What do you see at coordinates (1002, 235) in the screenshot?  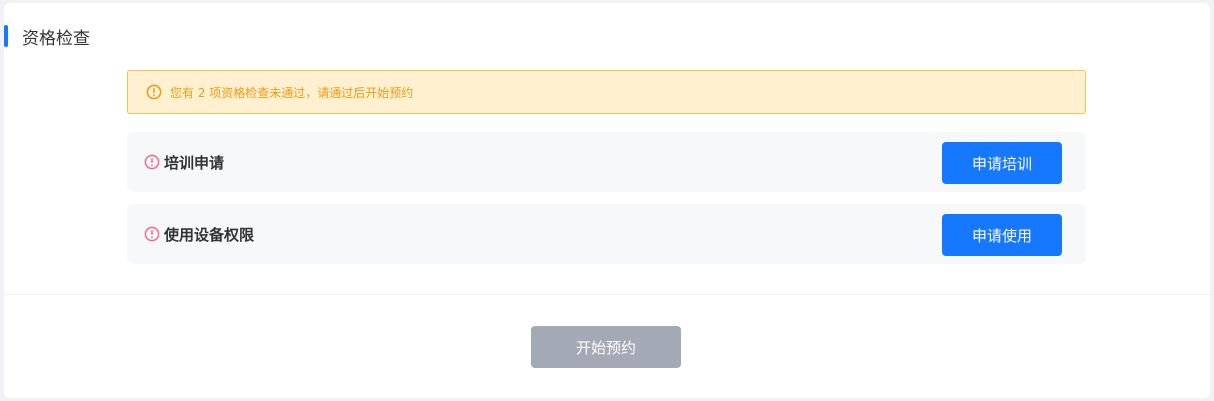 I see `apply-usage-button: 申请使用` at bounding box center [1002, 235].